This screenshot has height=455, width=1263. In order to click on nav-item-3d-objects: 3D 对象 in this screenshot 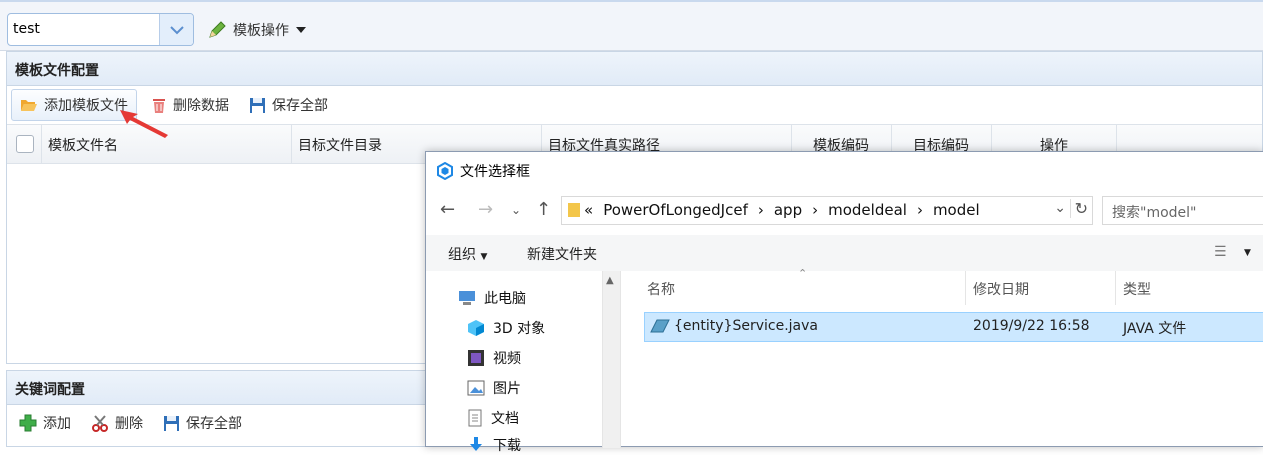, I will do `click(506, 328)`.